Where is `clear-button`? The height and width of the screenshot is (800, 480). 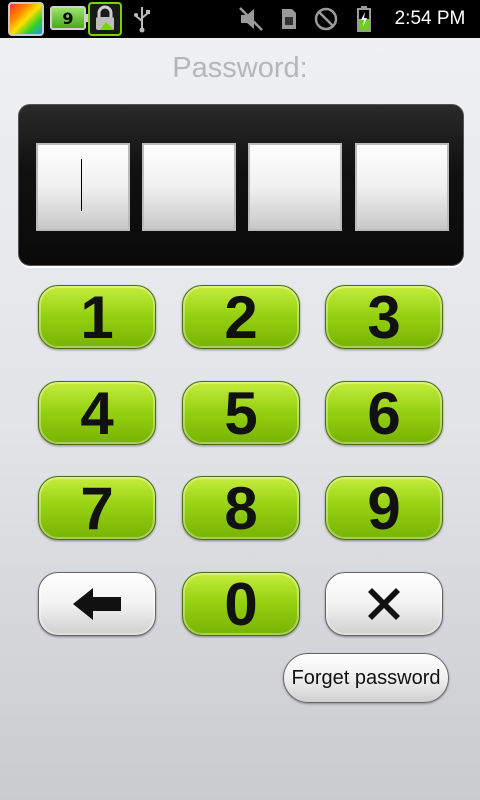 clear-button is located at coordinates (384, 604).